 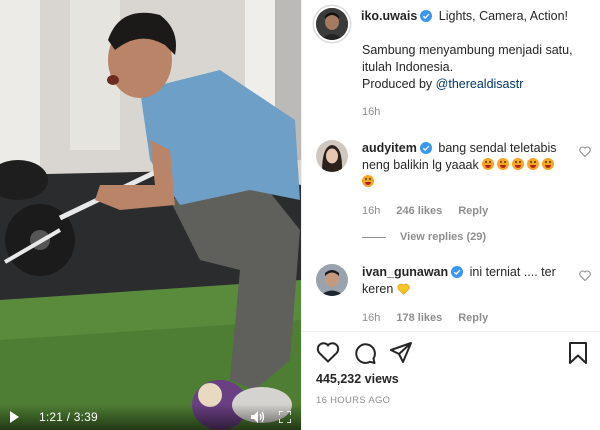 What do you see at coordinates (480, 84) in the screenshot?
I see `mention-link: @therealdisastr` at bounding box center [480, 84].